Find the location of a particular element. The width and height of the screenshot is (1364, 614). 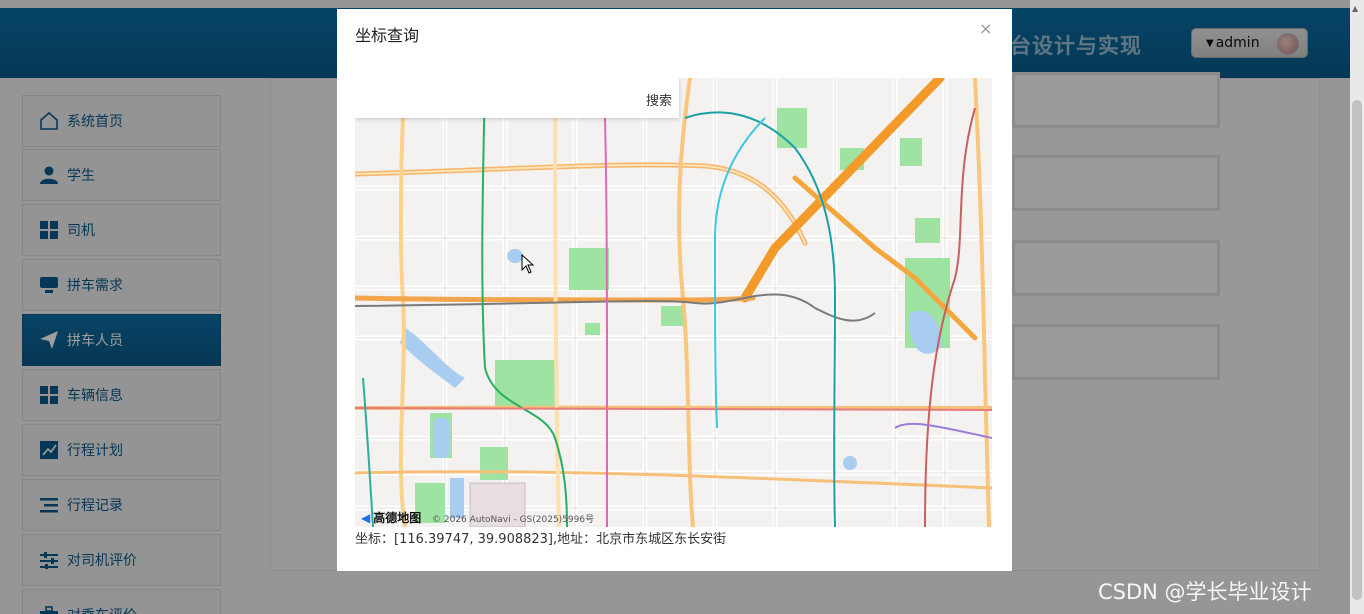

scroll-up-icon: ▲ is located at coordinates (1355, 8).